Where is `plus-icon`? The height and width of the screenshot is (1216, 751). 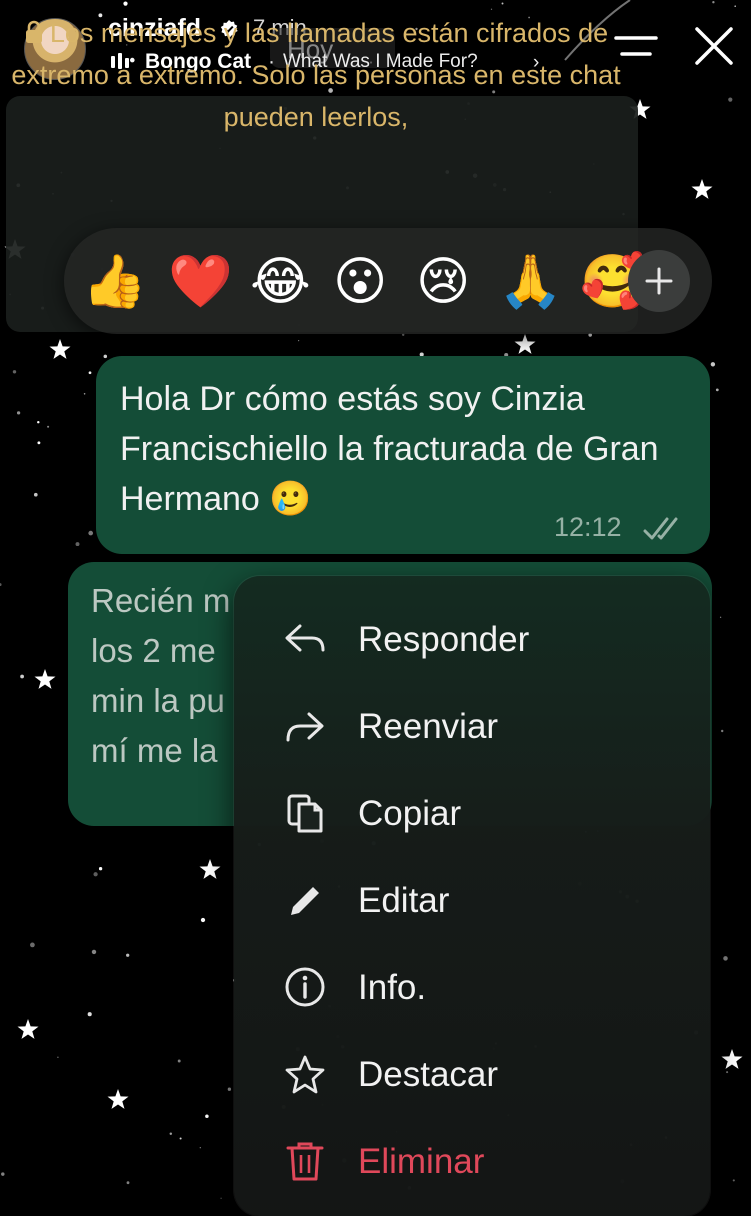
plus-icon is located at coordinates (659, 281).